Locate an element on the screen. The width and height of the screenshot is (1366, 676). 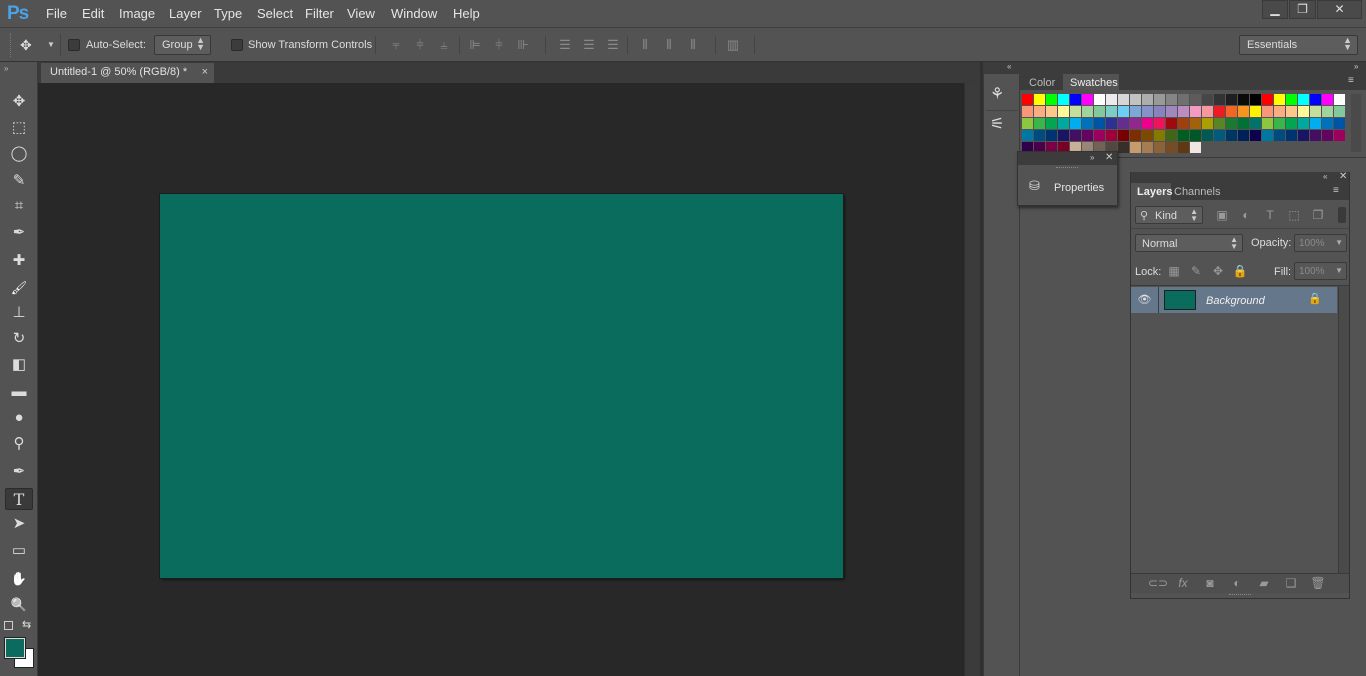
filter-toggle-switch is located at coordinates (1342, 215).